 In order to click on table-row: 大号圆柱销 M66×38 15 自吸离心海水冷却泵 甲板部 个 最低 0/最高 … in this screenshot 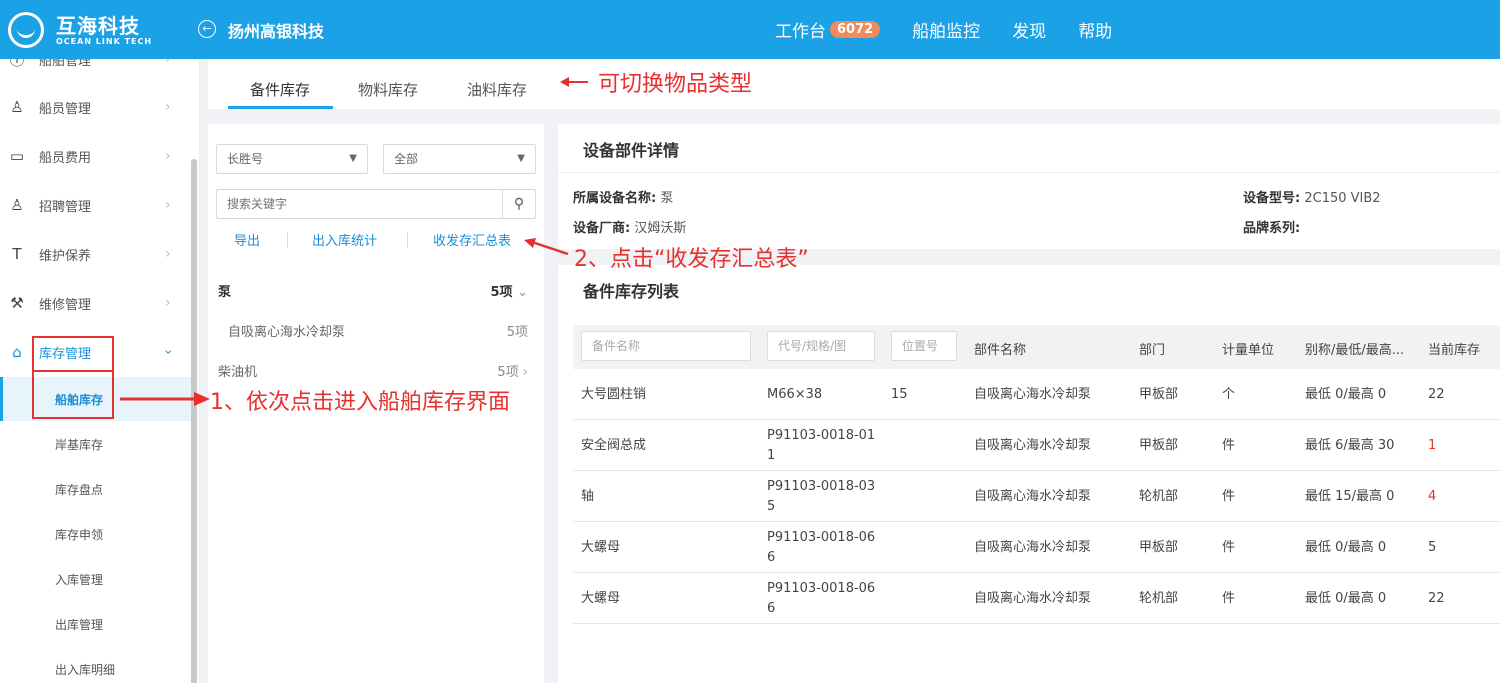, I will do `click(1036, 394)`.